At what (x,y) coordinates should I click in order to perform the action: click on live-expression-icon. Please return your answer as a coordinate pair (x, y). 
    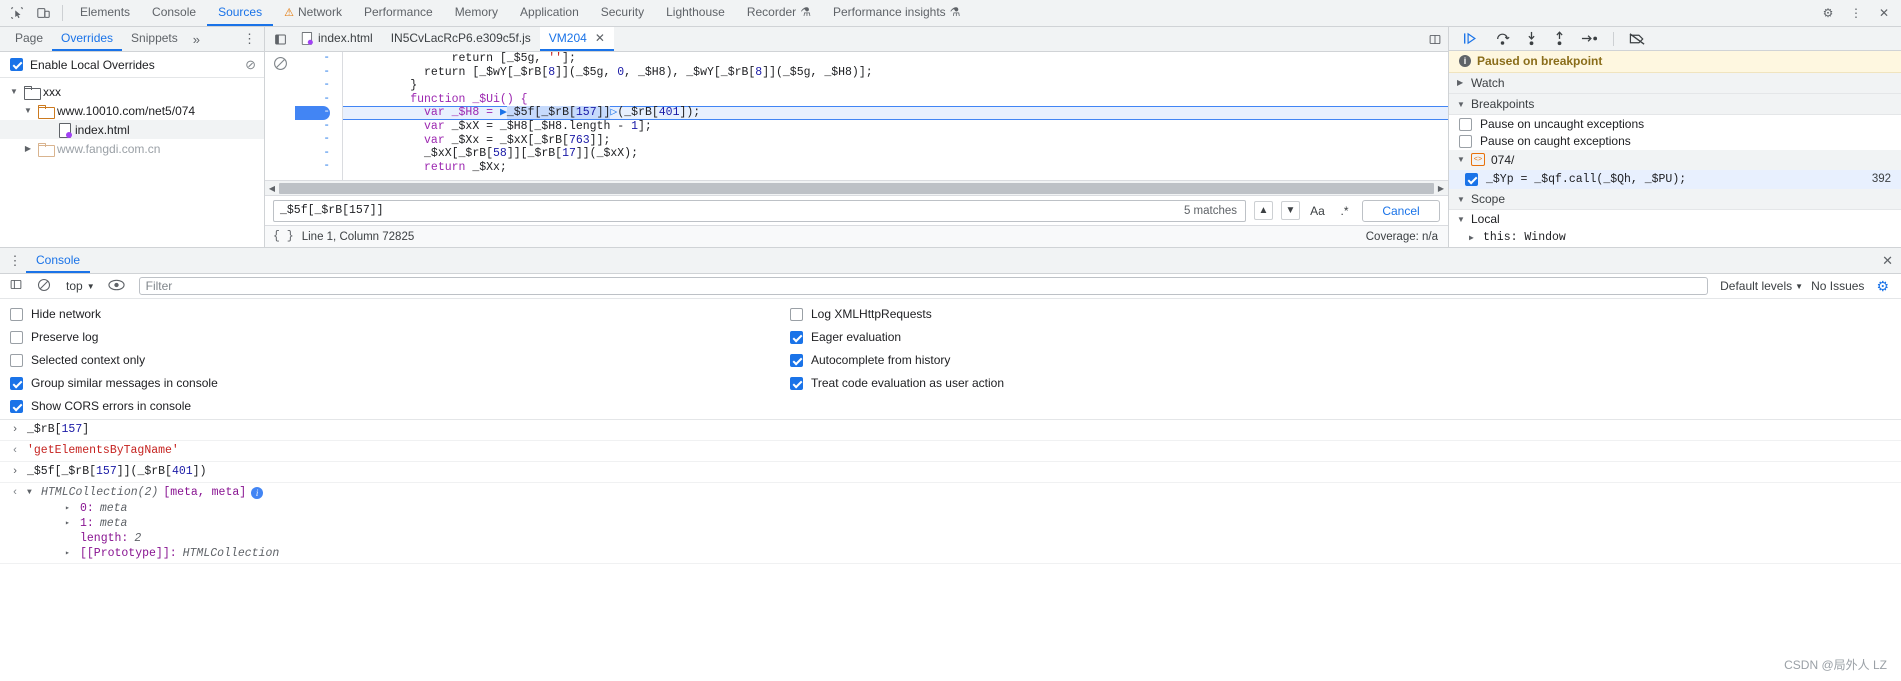
    Looking at the image, I should click on (117, 286).